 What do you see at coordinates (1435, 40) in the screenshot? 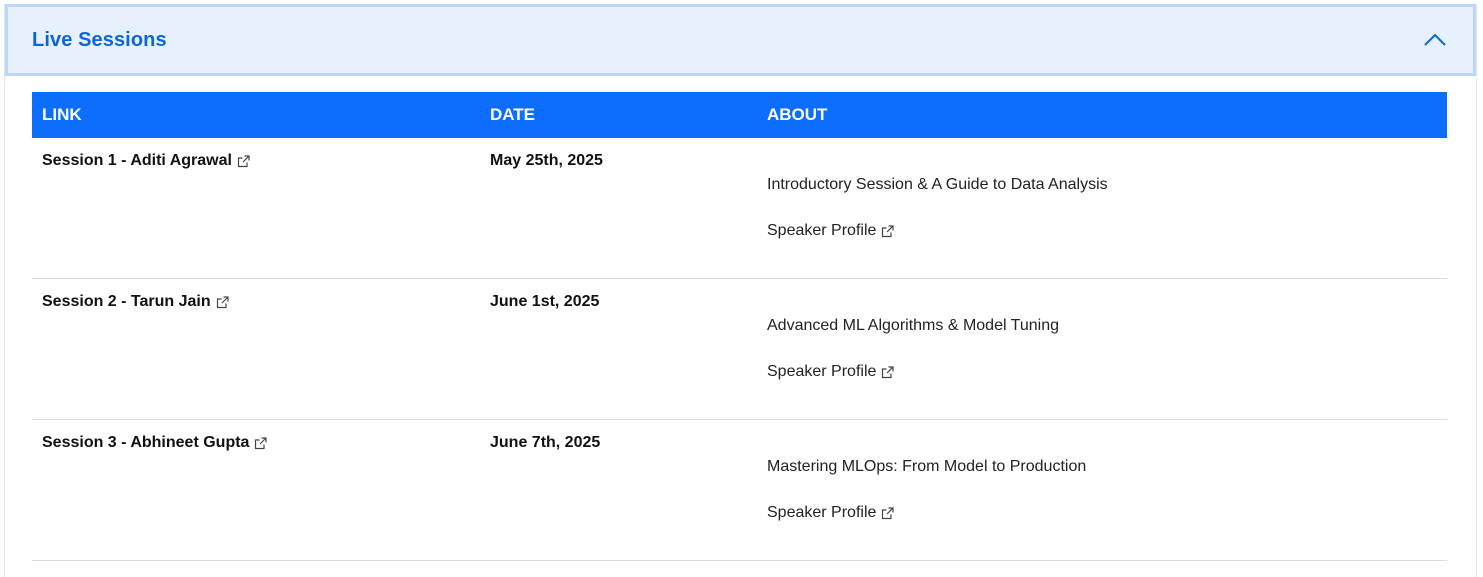
I see `chevron-up-icon` at bounding box center [1435, 40].